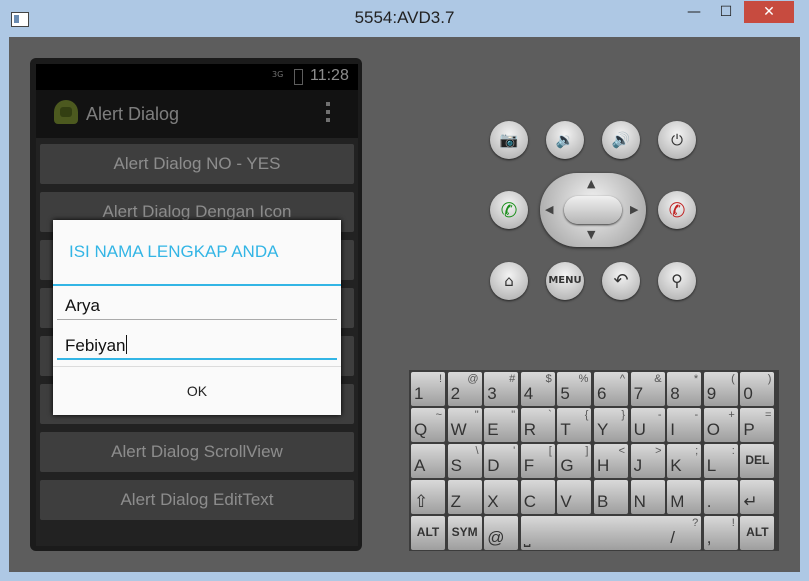 The height and width of the screenshot is (581, 809). Describe the element at coordinates (565, 140) in the screenshot. I see `volume-down-icon: 🔉` at that location.